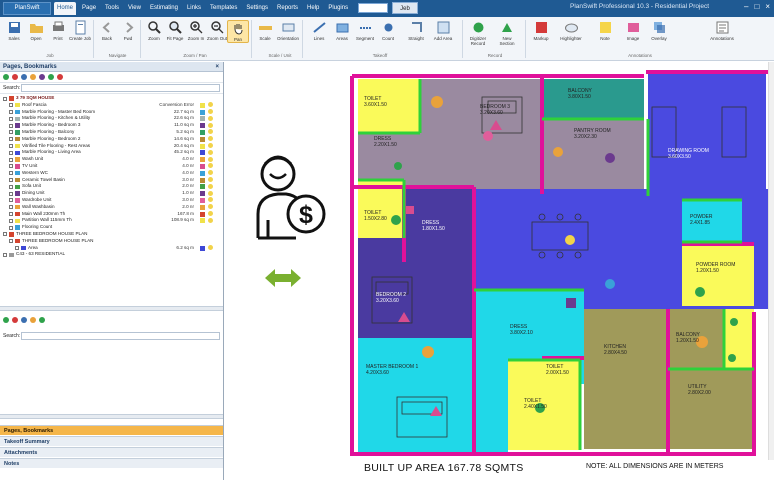 This screenshot has width=774, height=480. I want to click on lines-button: Lines, so click(319, 30).